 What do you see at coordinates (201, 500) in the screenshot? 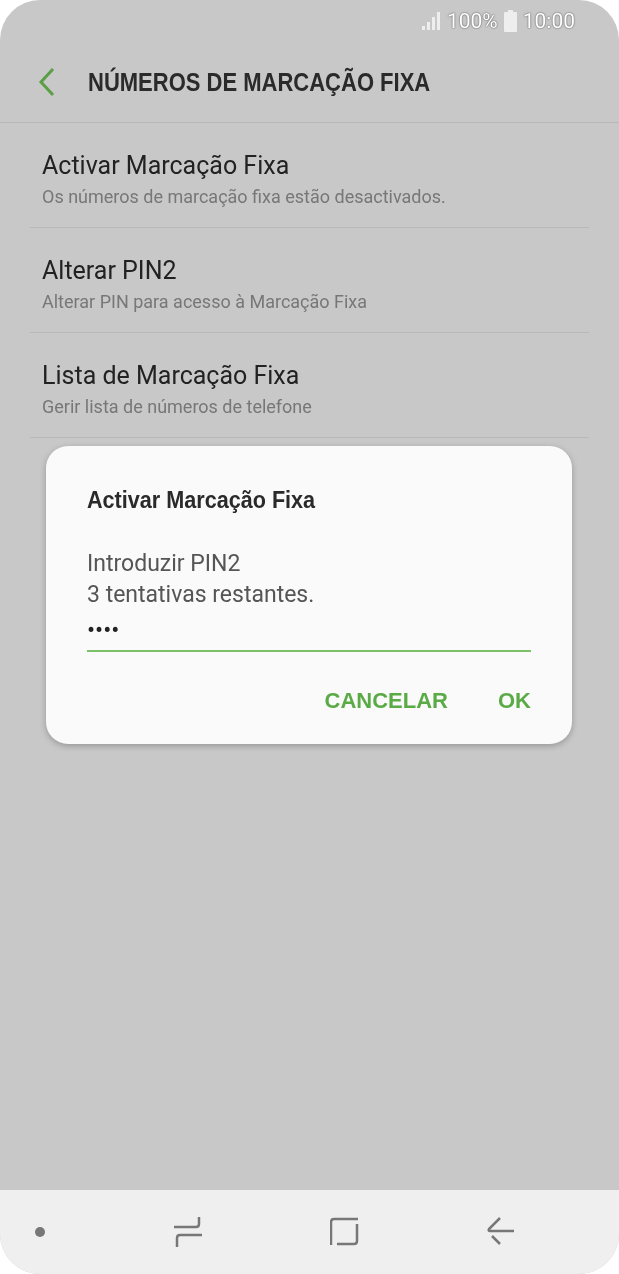
I see `dialog-title: Activar Marcação Fixa` at bounding box center [201, 500].